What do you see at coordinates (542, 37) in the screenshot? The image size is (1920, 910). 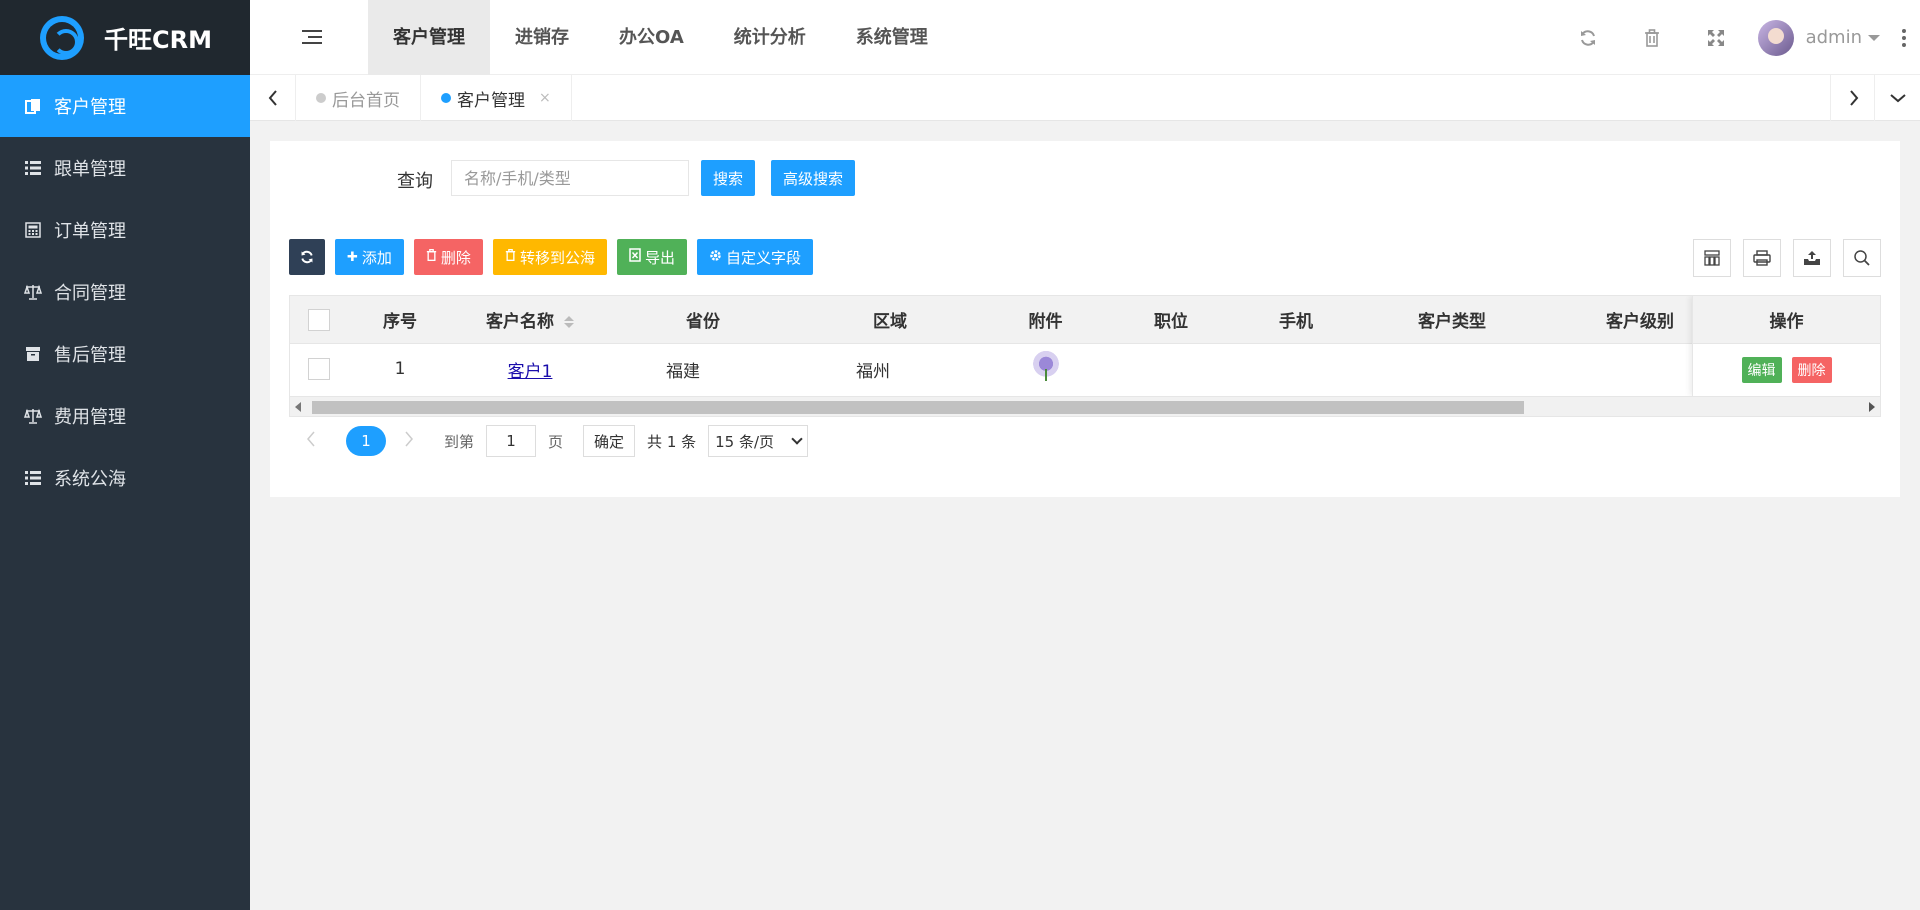 I see `top-nav-inventory: 进销存` at bounding box center [542, 37].